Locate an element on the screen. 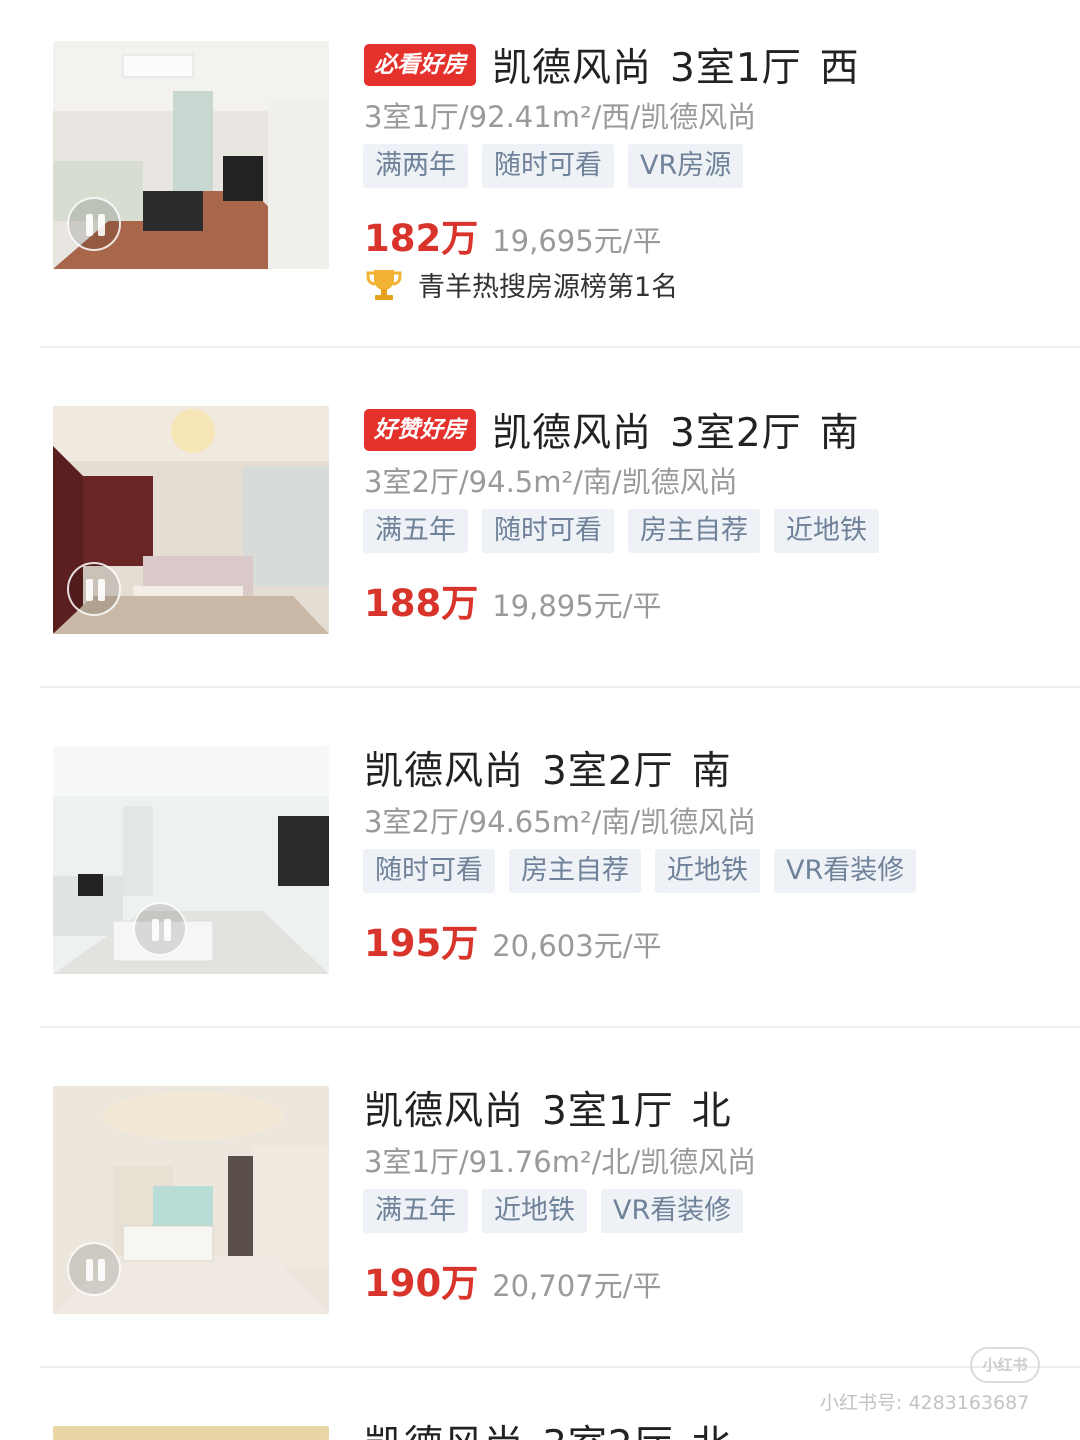 Image resolution: width=1080 pixels, height=1440 pixels. ranking-row: 青羊热搜房源榜第1名 is located at coordinates (521, 284).